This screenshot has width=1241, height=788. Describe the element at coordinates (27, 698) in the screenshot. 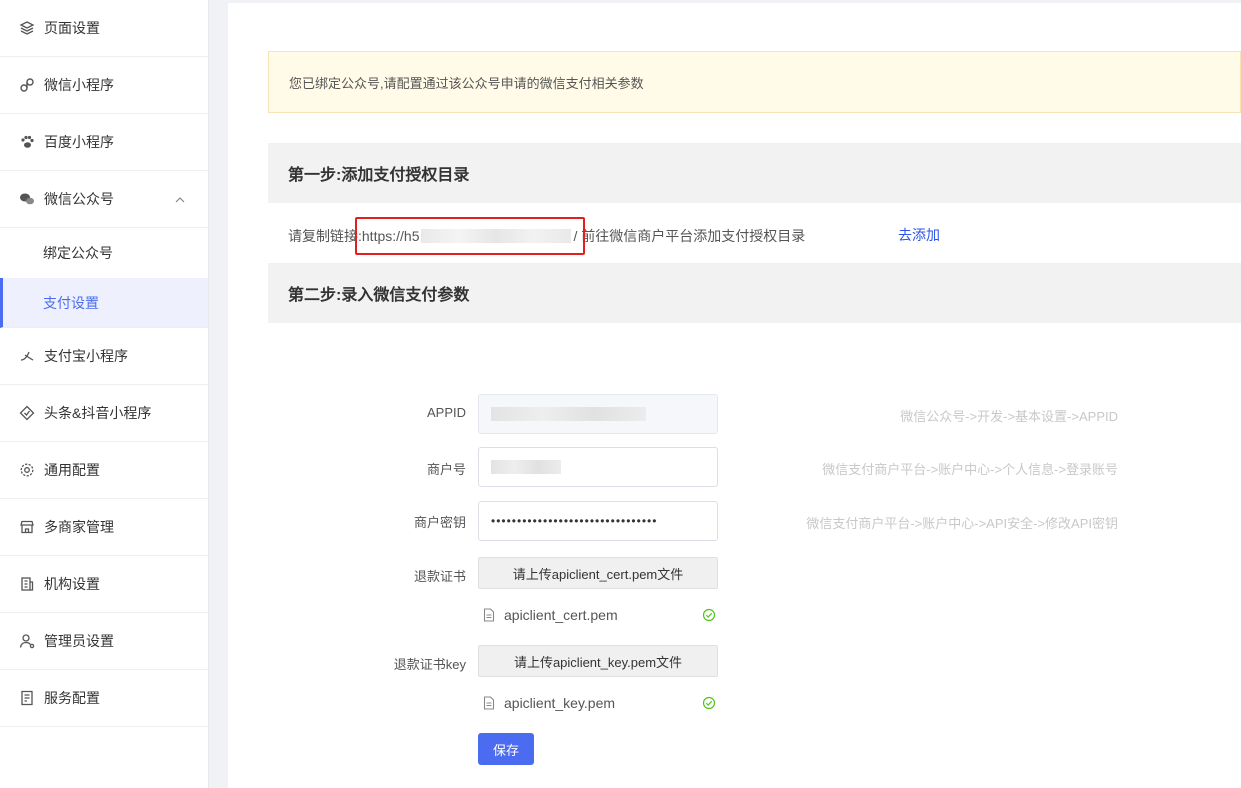

I see `document-icon` at that location.